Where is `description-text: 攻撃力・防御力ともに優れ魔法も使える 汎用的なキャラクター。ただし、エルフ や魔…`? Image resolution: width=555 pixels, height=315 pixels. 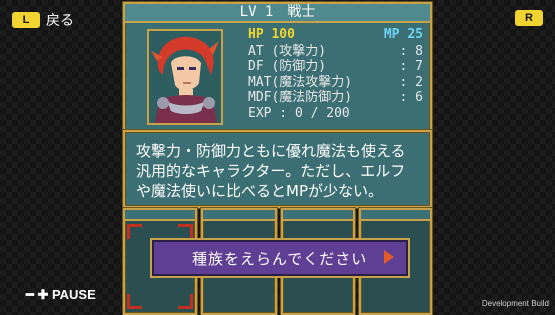 description-text: 攻撃力・防御力ともに優れ魔法も使える 汎用的なキャラクター。ただし、エルフ や魔… is located at coordinates (281, 171).